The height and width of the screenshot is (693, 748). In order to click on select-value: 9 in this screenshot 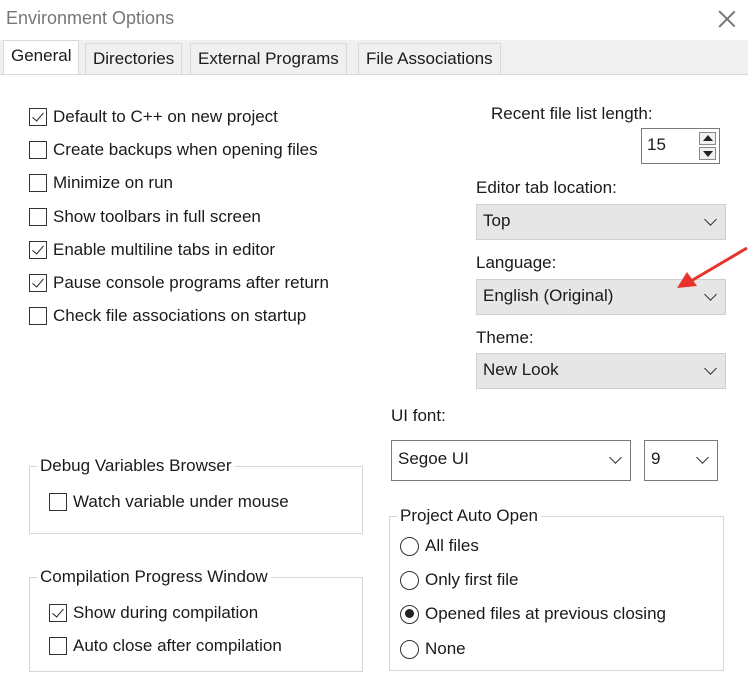, I will do `click(656, 458)`.